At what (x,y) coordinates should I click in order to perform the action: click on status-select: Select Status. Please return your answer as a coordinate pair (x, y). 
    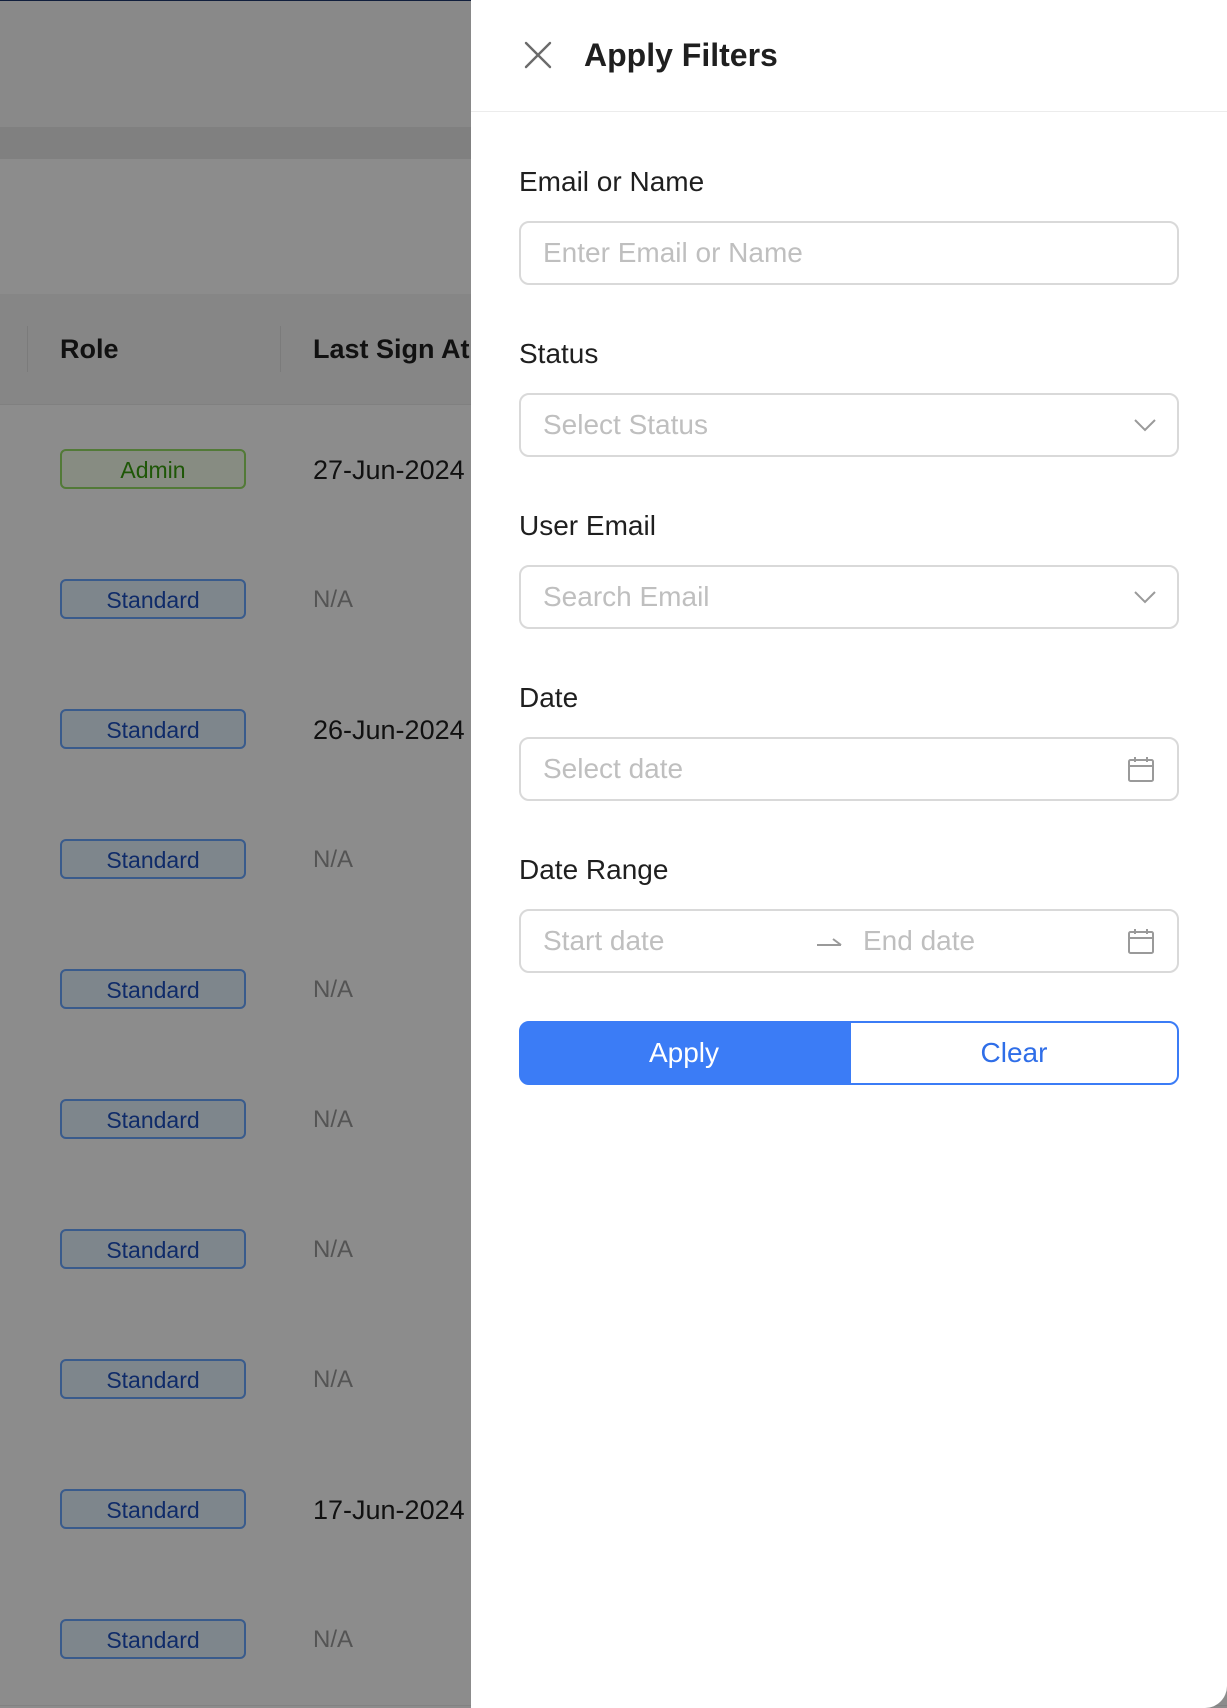
    Looking at the image, I should click on (849, 425).